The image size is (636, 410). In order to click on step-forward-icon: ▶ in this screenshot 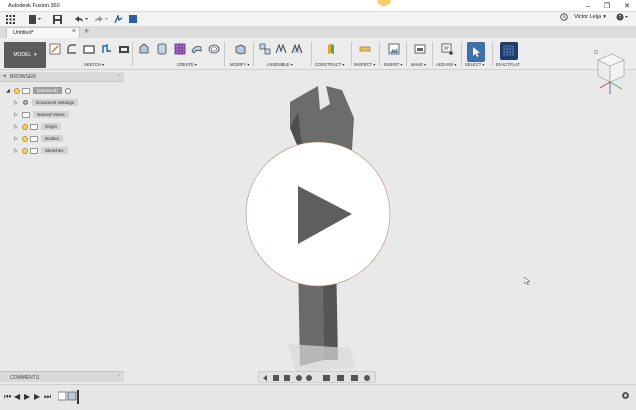, I will do `click(37, 396)`.